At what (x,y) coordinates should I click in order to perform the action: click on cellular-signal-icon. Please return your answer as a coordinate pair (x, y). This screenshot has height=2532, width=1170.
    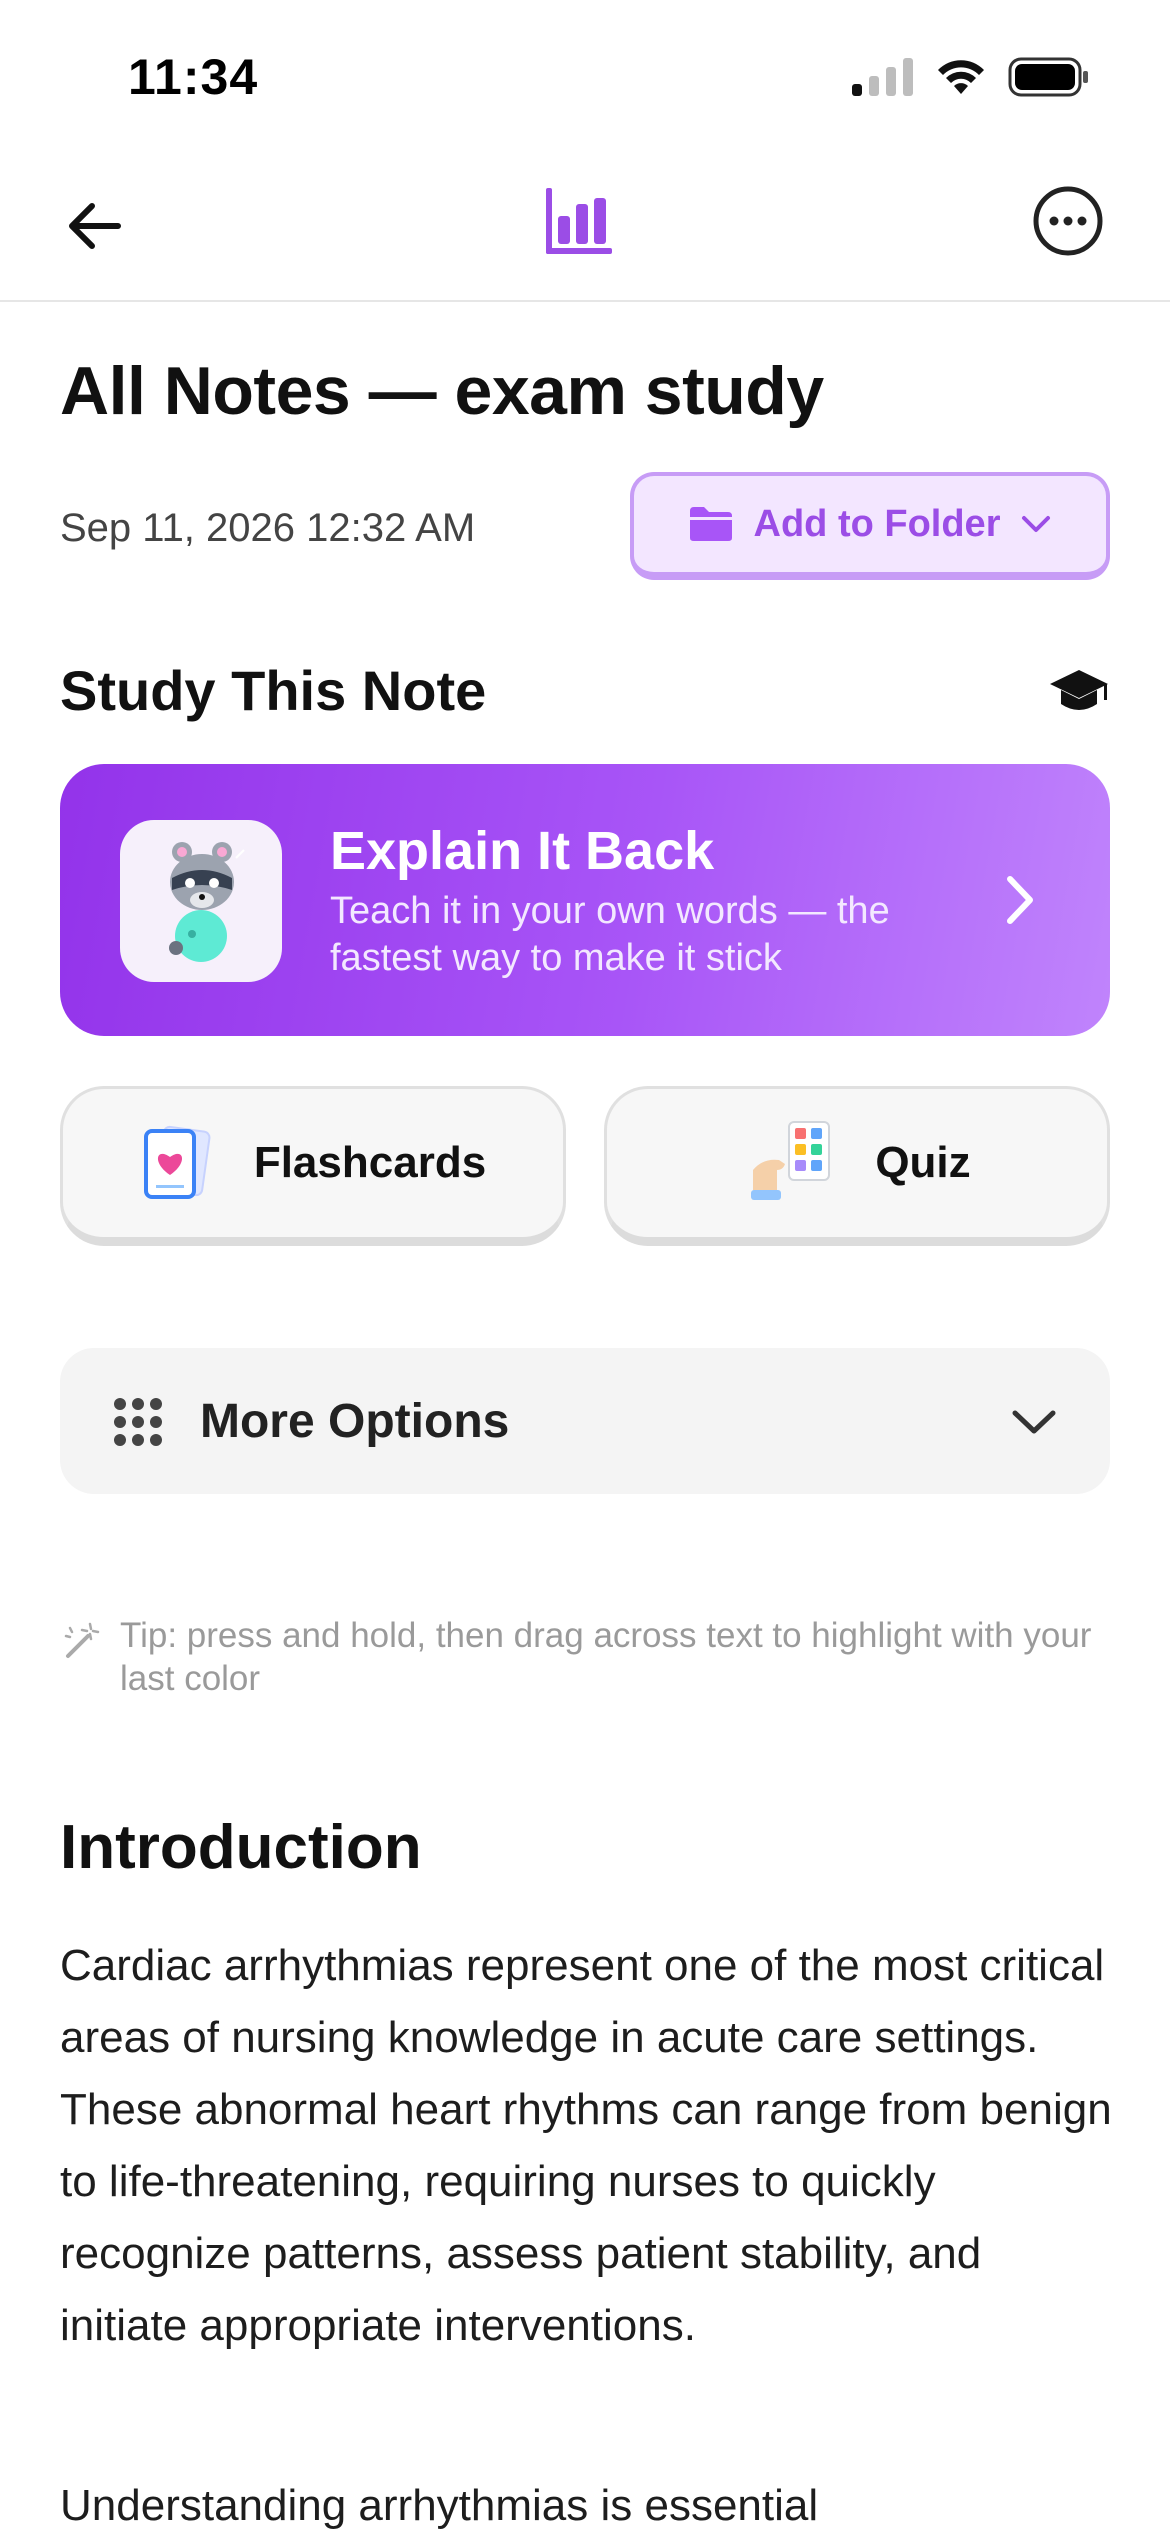
    Looking at the image, I should click on (882, 77).